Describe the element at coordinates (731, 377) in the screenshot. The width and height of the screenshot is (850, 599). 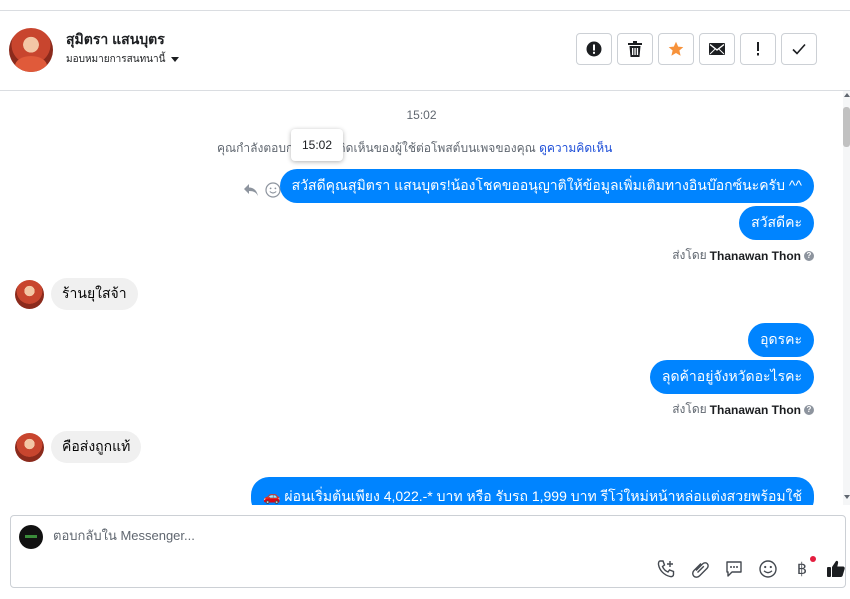
I see `outgoing-message: ลุดค้าอยู่จังหวัดอะไรคะ` at that location.